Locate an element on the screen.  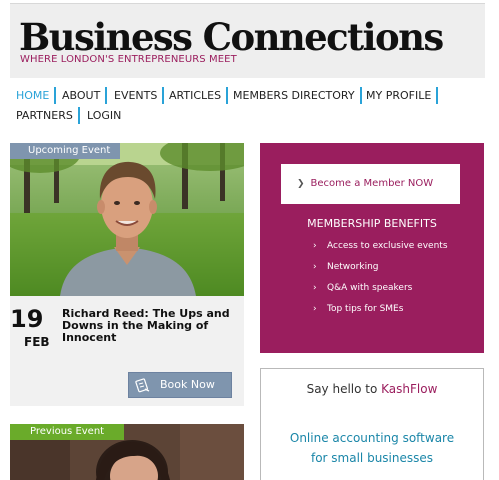
benefit-item: › Top tips for SMEs is located at coordinates (380, 309).